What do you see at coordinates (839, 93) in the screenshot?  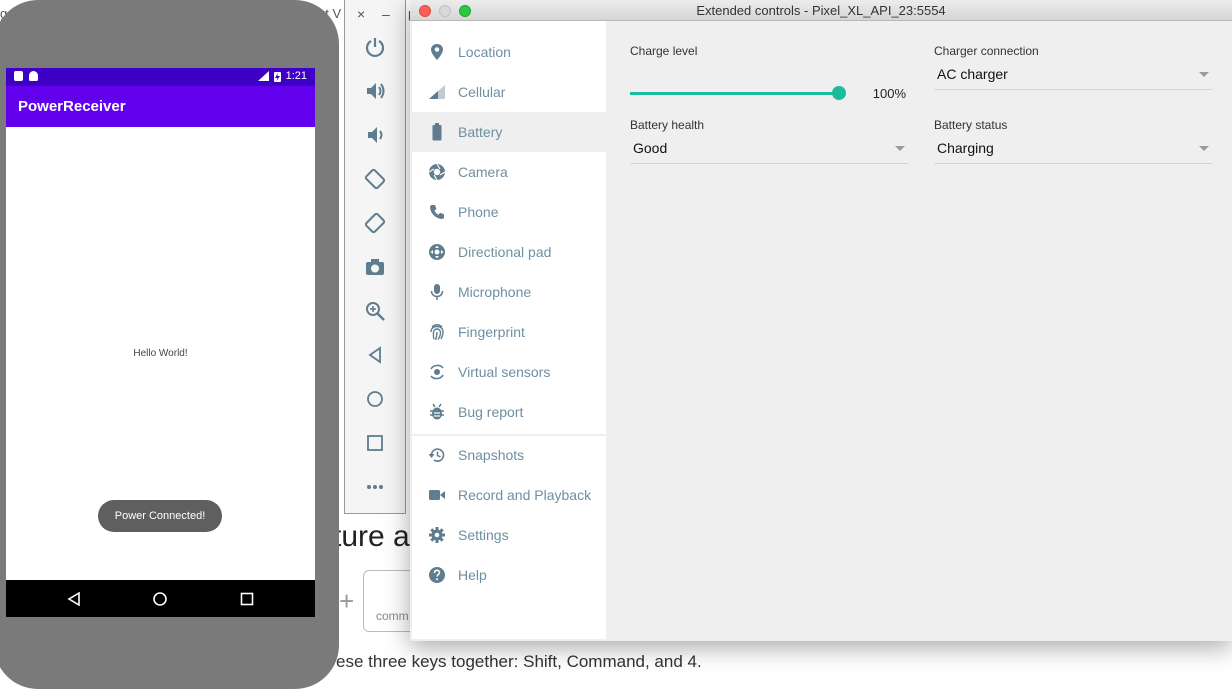 I see `slider-thumb` at bounding box center [839, 93].